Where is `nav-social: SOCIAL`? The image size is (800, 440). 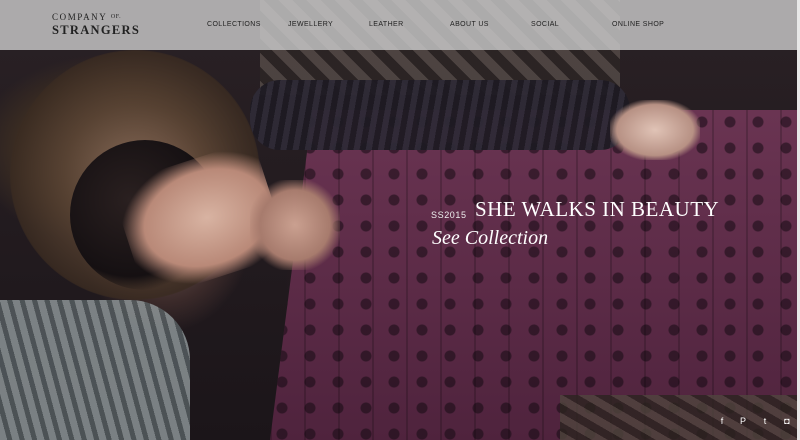
nav-social: SOCIAL is located at coordinates (545, 24).